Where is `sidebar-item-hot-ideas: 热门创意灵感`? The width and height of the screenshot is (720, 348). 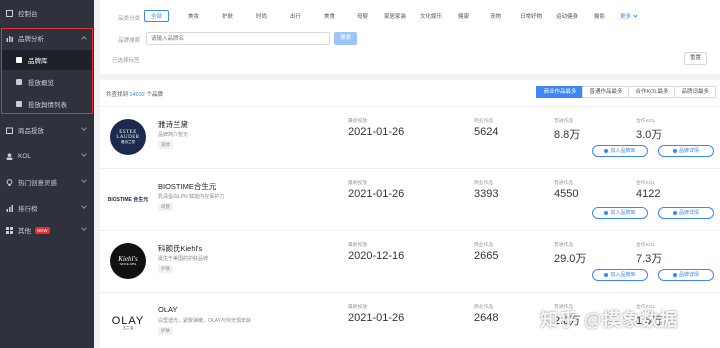
sidebar-item-hot-ideas: 热门创意灵感 is located at coordinates (47, 182).